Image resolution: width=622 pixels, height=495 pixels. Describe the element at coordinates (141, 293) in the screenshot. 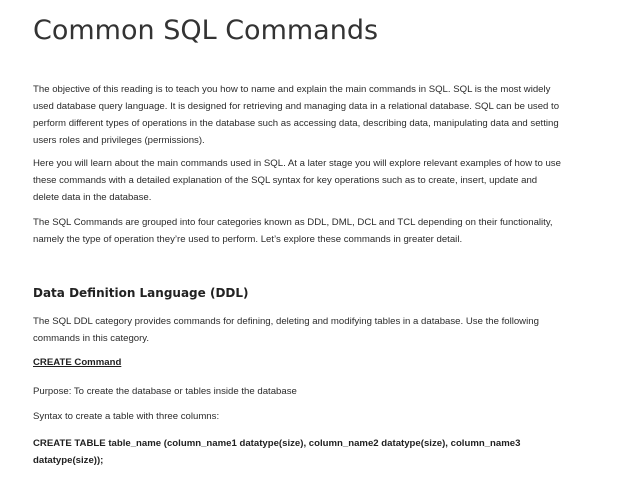

I see `ddl-section-heading: Data Definition Language (DDL)` at that location.